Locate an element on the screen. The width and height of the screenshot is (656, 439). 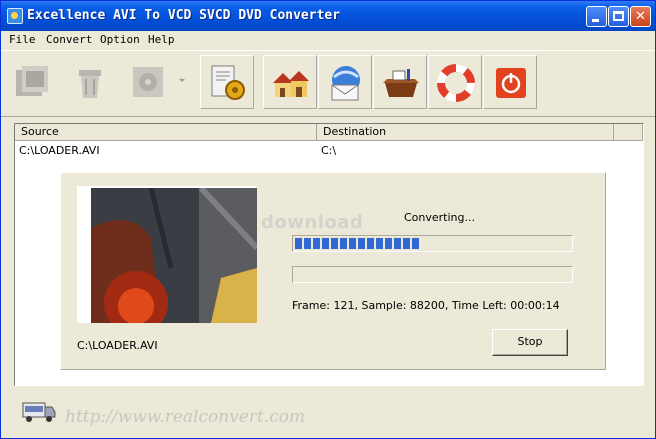
register-icon is located at coordinates (401, 83).